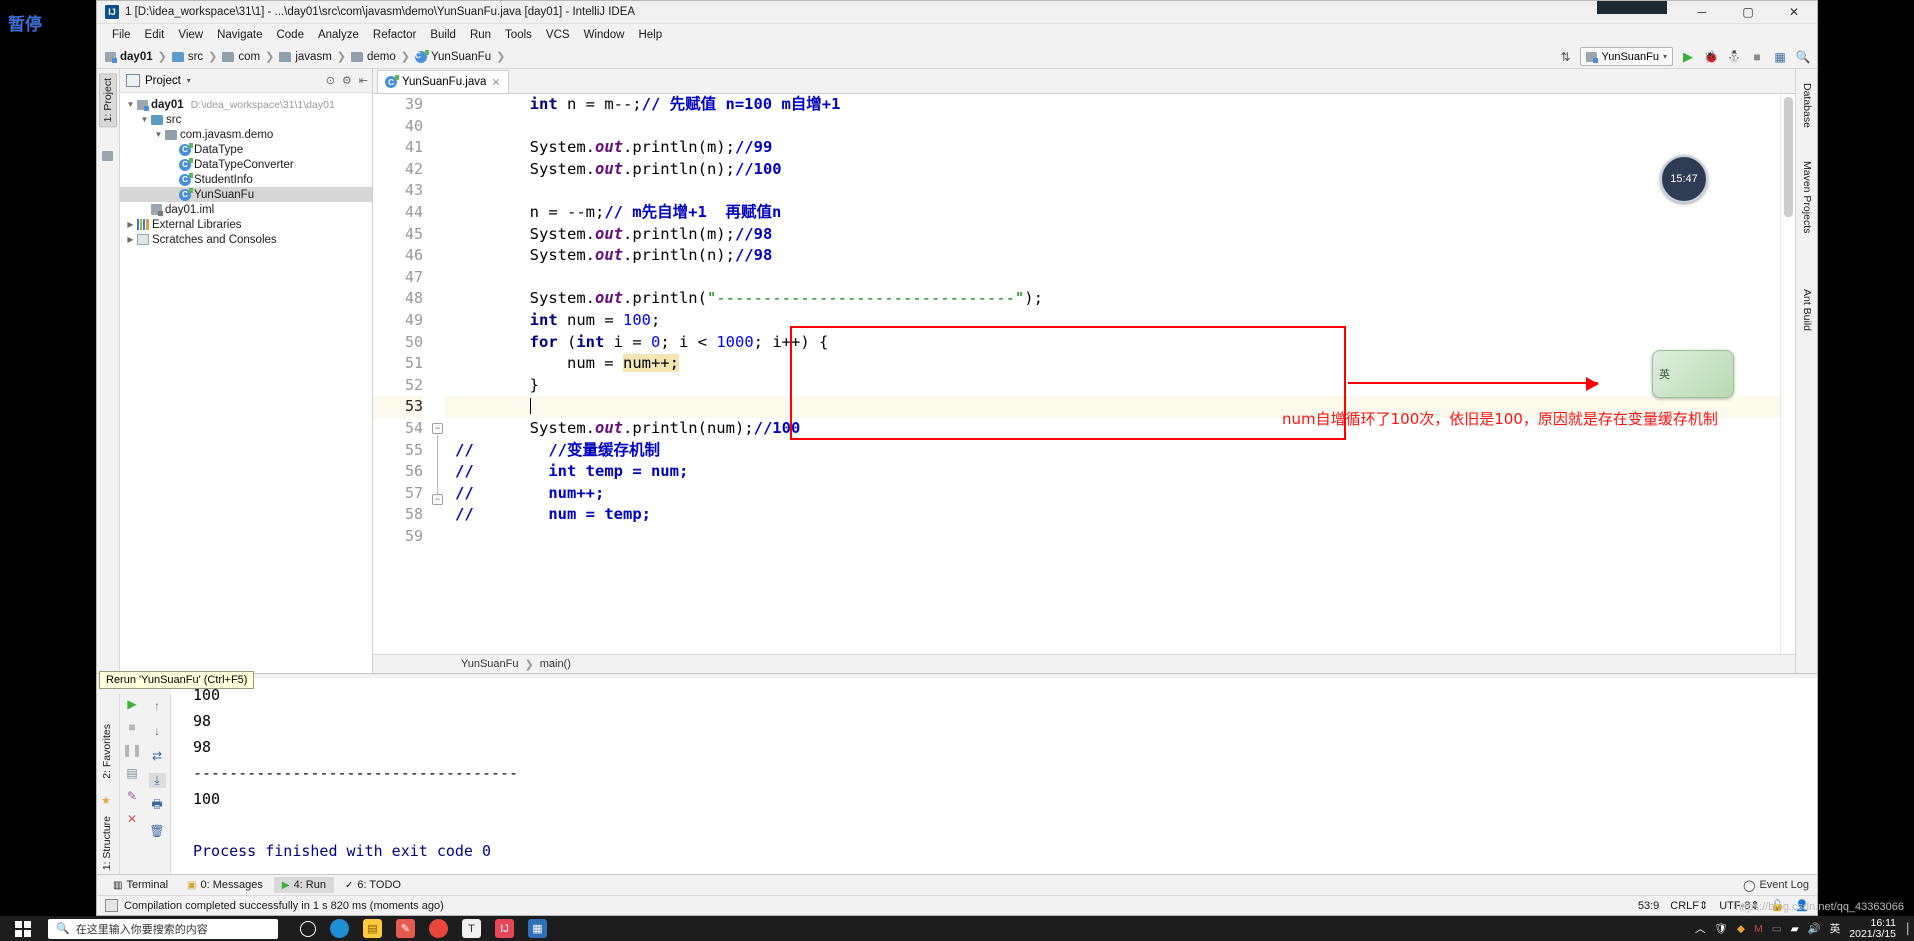  Describe the element at coordinates (157, 755) in the screenshot. I see `soft-wrap-icon: ⇄` at that location.